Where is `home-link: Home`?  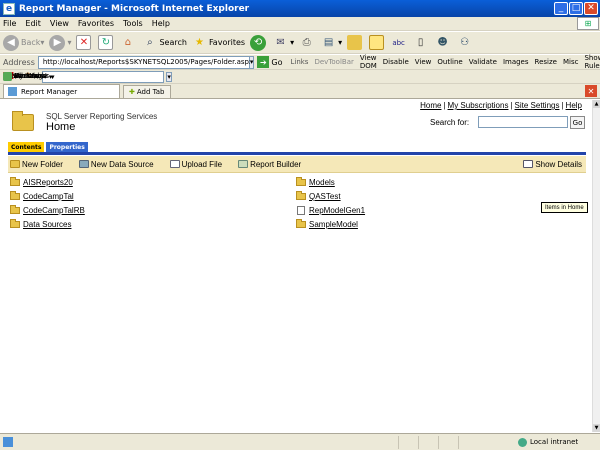
home-link: Home is located at coordinates (430, 105).